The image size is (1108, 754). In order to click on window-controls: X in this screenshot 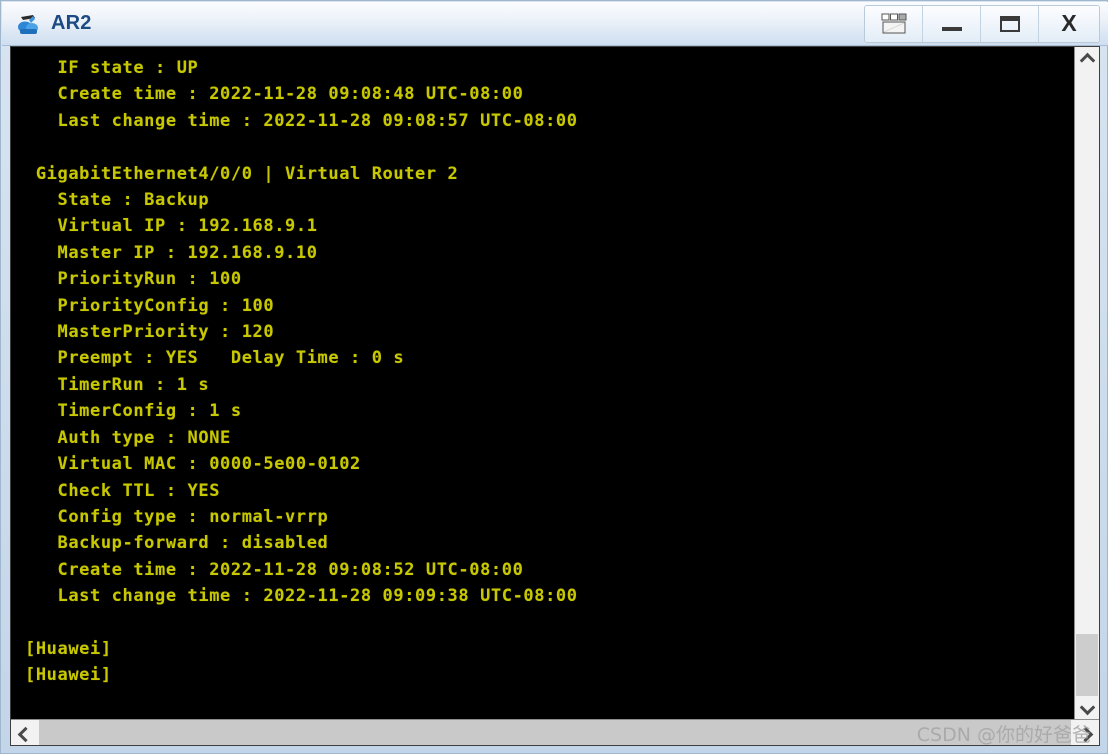, I will do `click(982, 23)`.